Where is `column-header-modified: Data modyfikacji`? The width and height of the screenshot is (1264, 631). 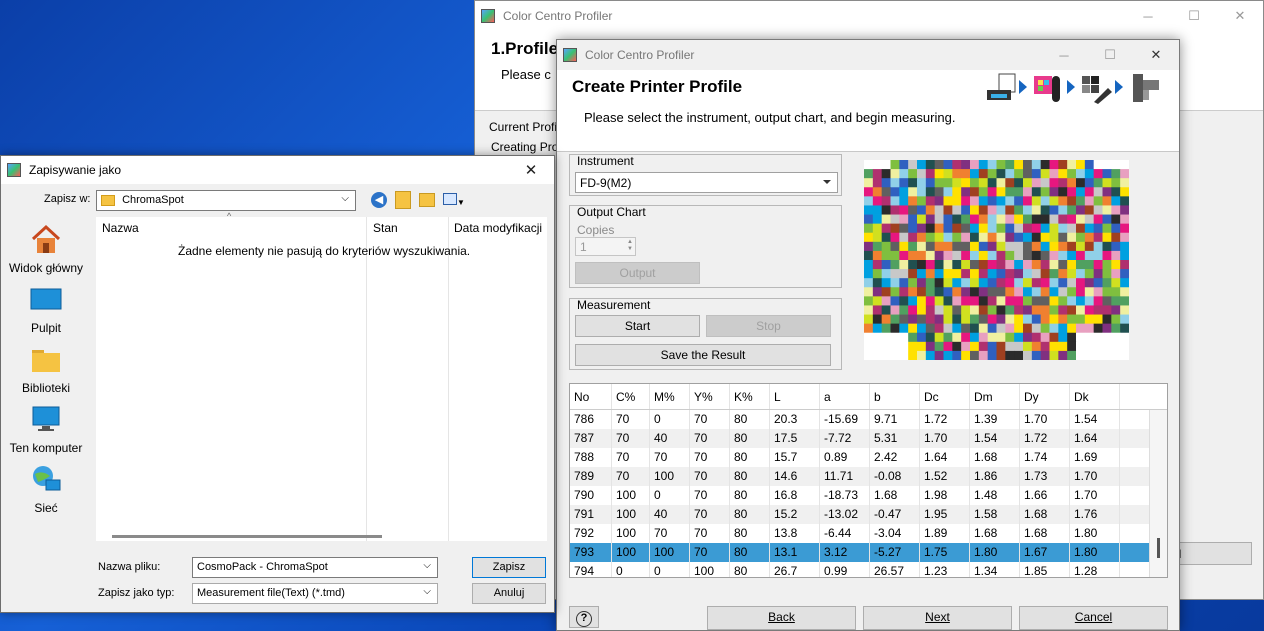
column-header-modified: Data modyfikacji is located at coordinates (498, 228).